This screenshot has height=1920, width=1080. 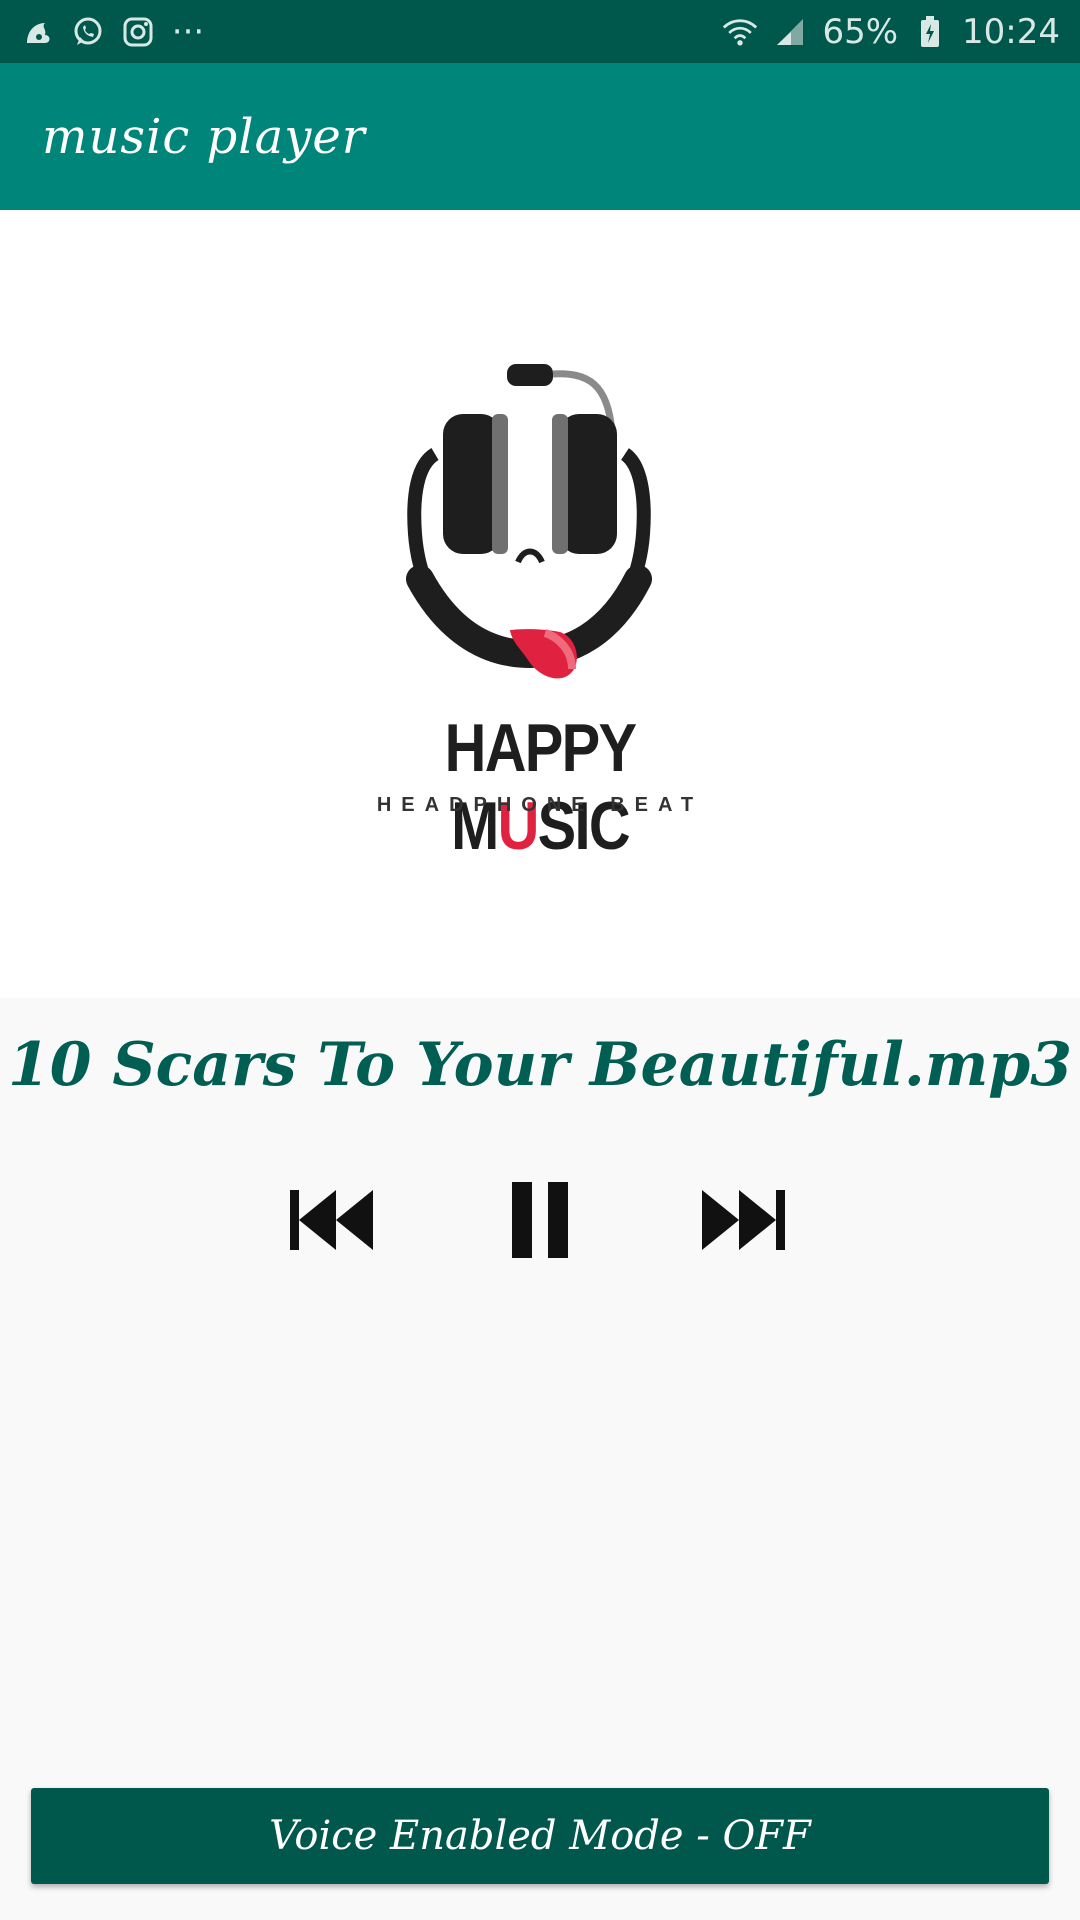 What do you see at coordinates (740, 32) in the screenshot?
I see `wifi-icon` at bounding box center [740, 32].